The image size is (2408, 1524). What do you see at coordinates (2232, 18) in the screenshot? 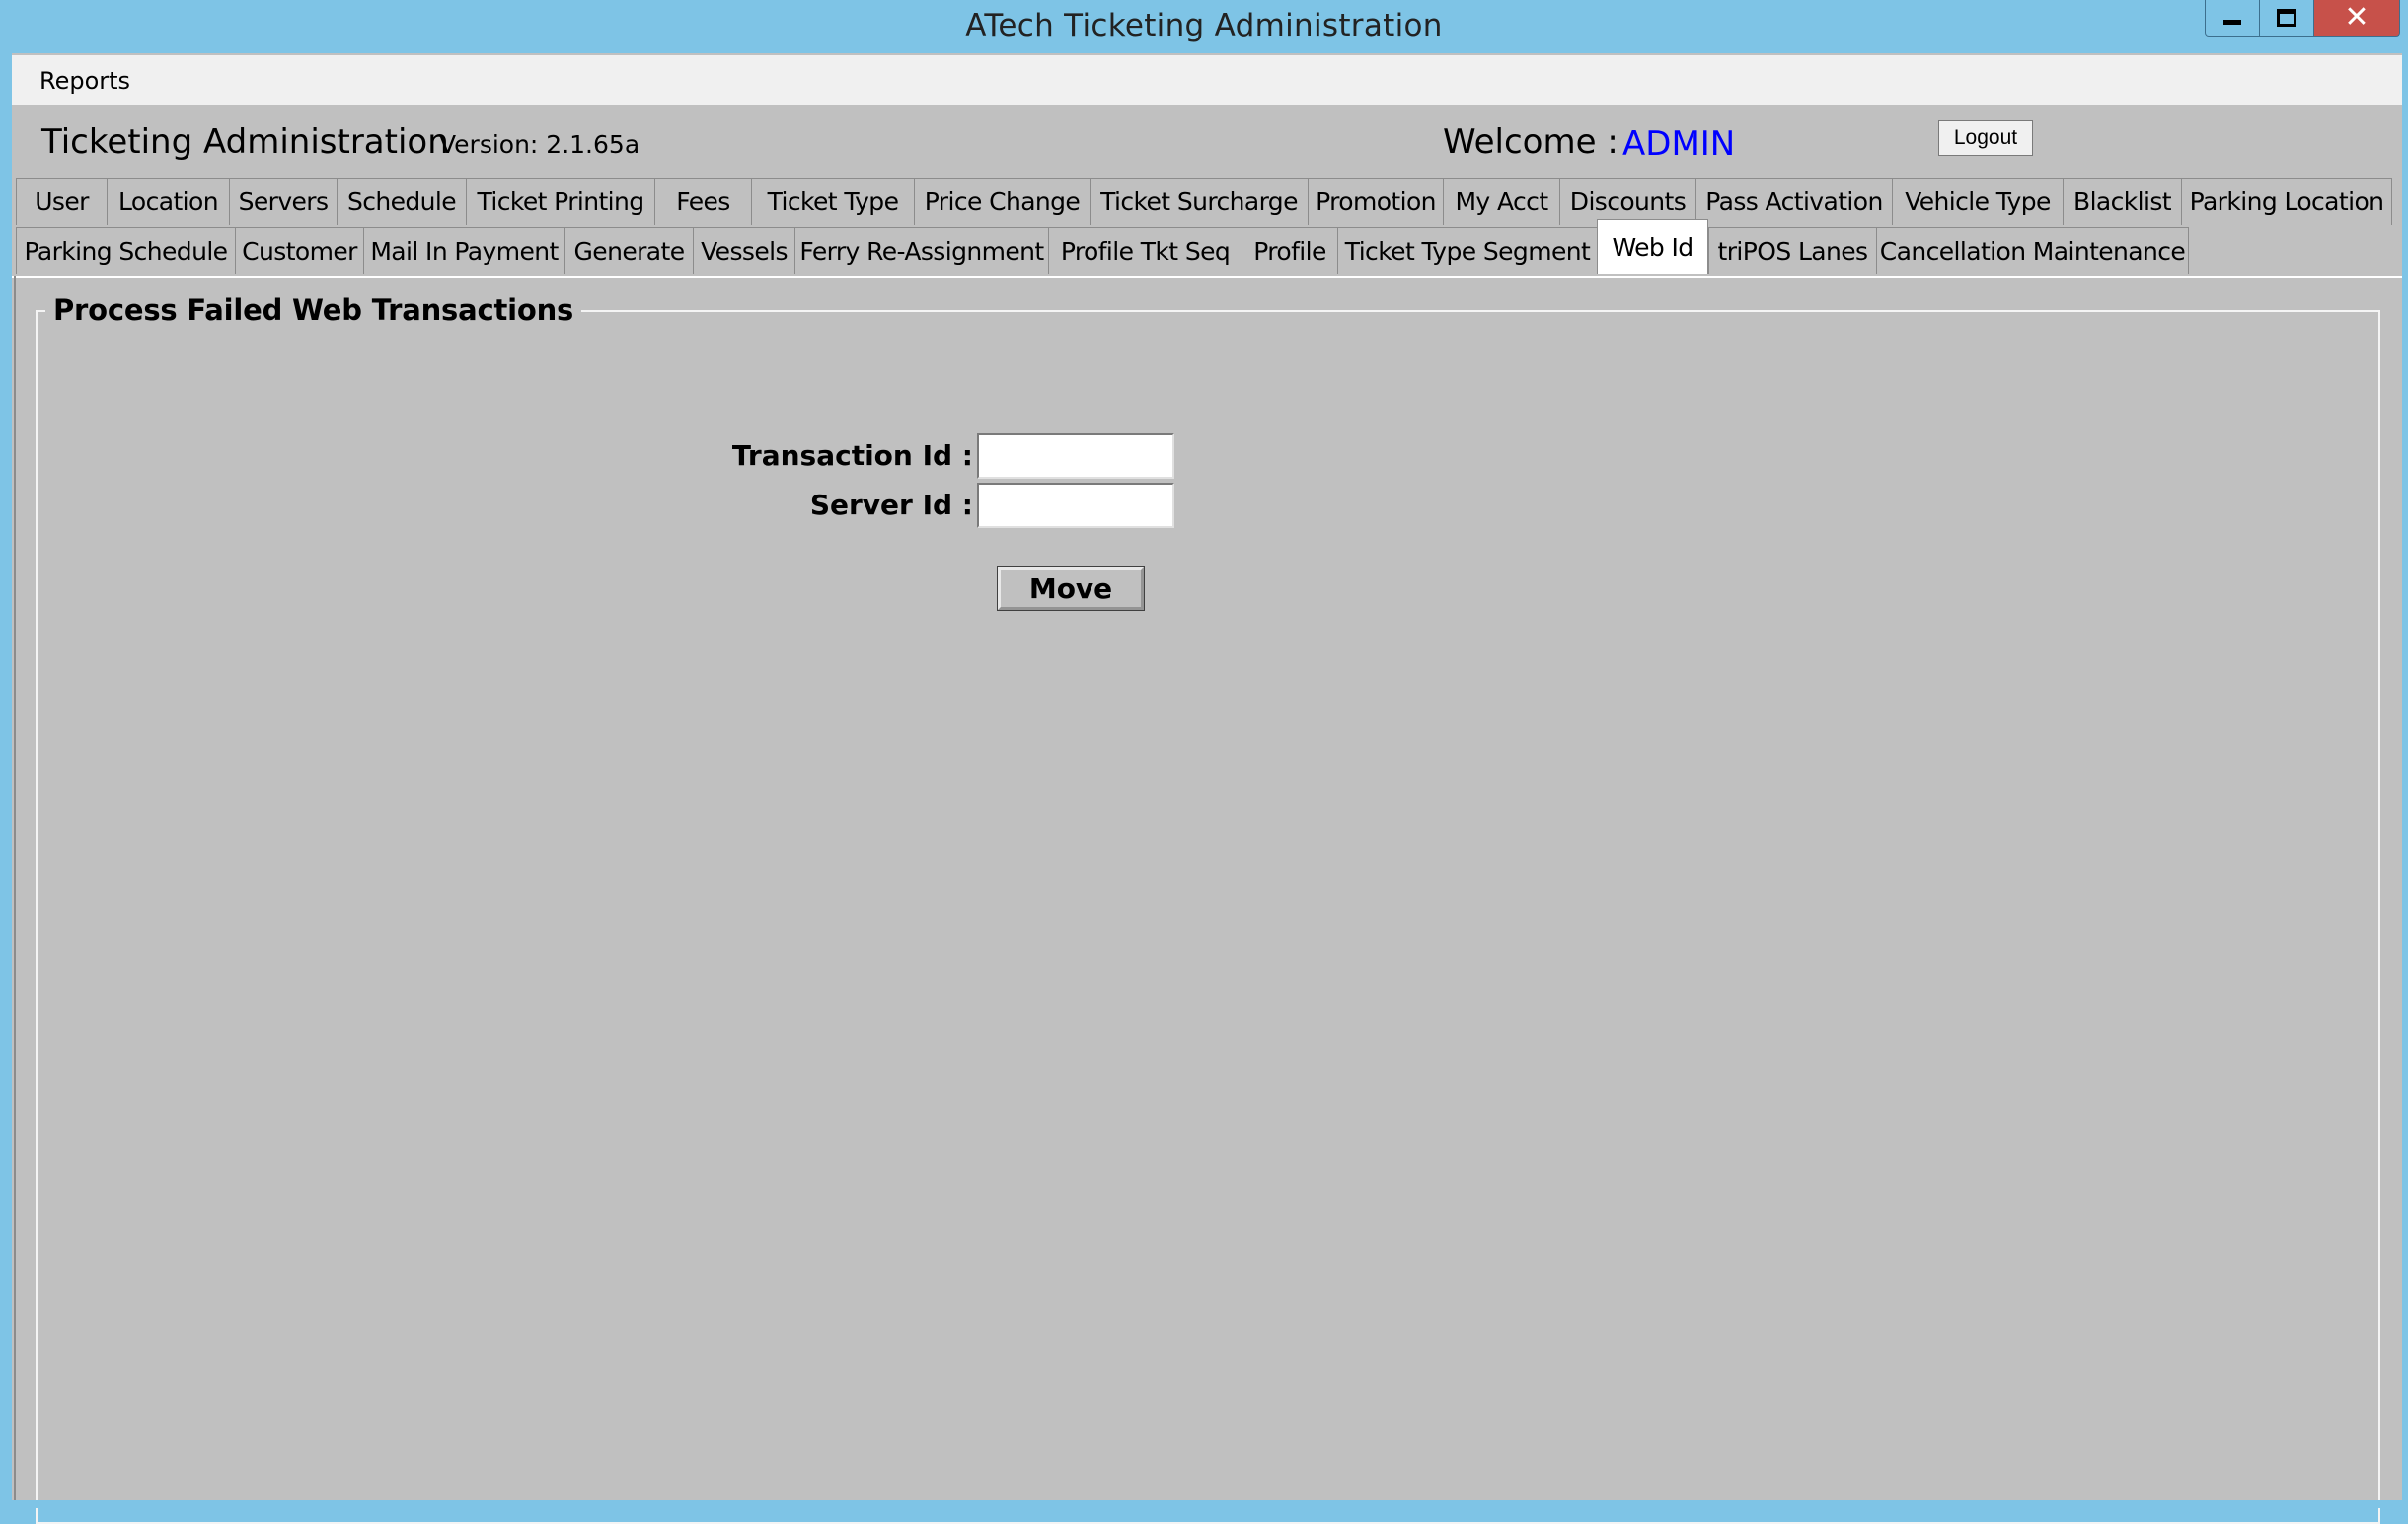
I see `minimize-button` at bounding box center [2232, 18].